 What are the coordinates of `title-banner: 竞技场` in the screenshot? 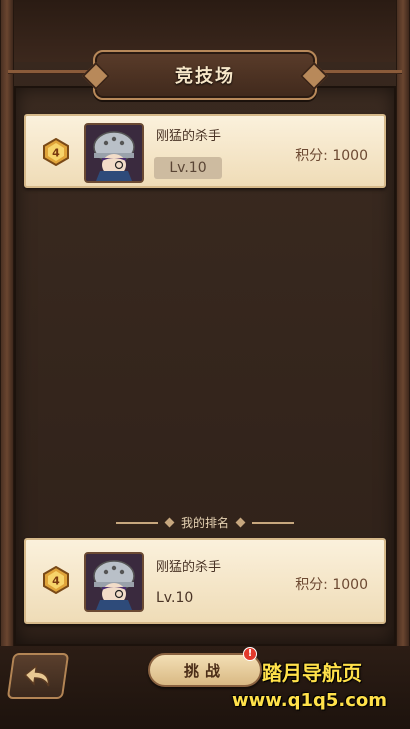 It's located at (205, 75).